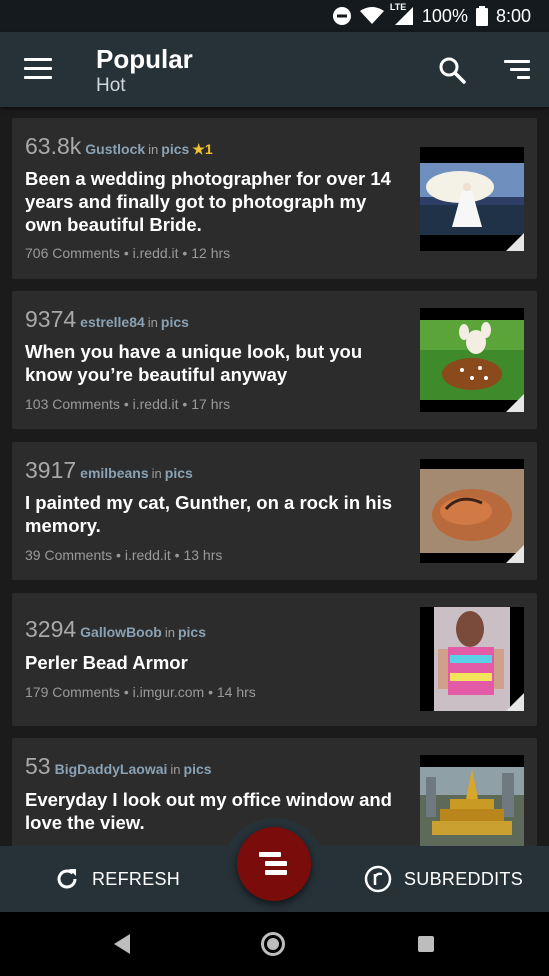 Image resolution: width=549 pixels, height=976 pixels. Describe the element at coordinates (371, 16) in the screenshot. I see `wifi-icon` at that location.